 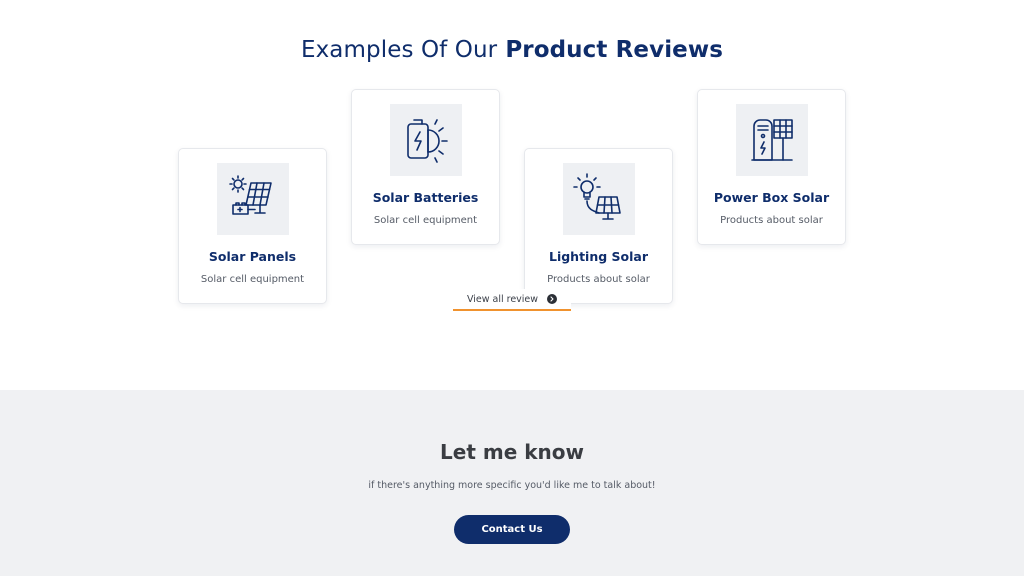 I want to click on card-title: Power Box Solar, so click(x=771, y=197).